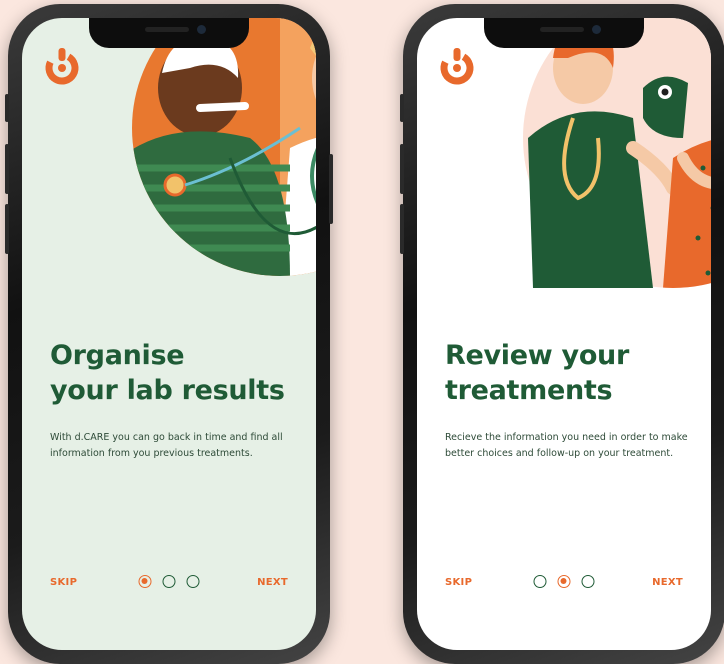 The image size is (724, 664). Describe the element at coordinates (331, 189) in the screenshot. I see `power-button` at that location.